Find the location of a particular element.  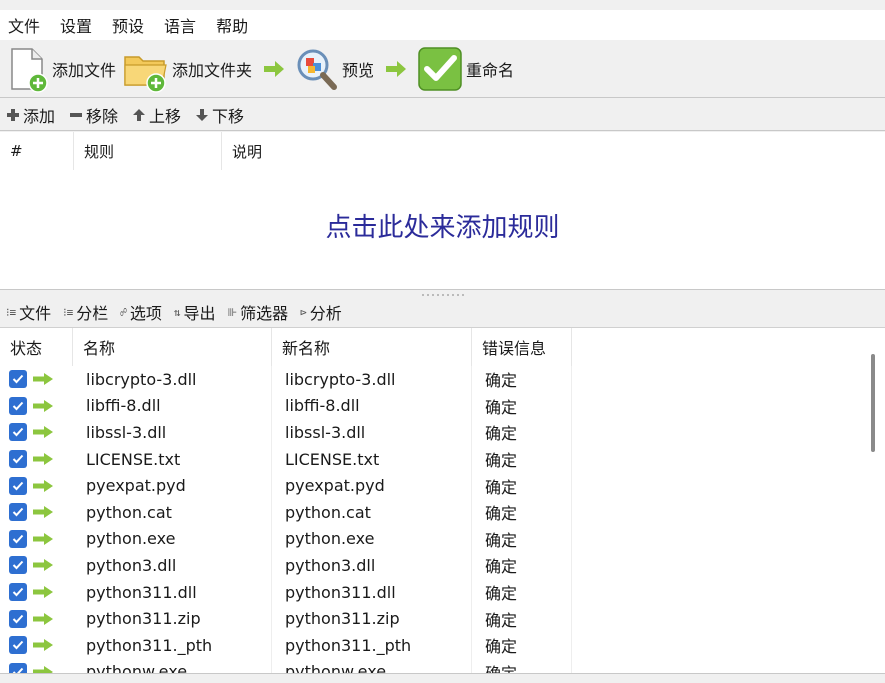

menu-file: 文件 is located at coordinates (24, 25).